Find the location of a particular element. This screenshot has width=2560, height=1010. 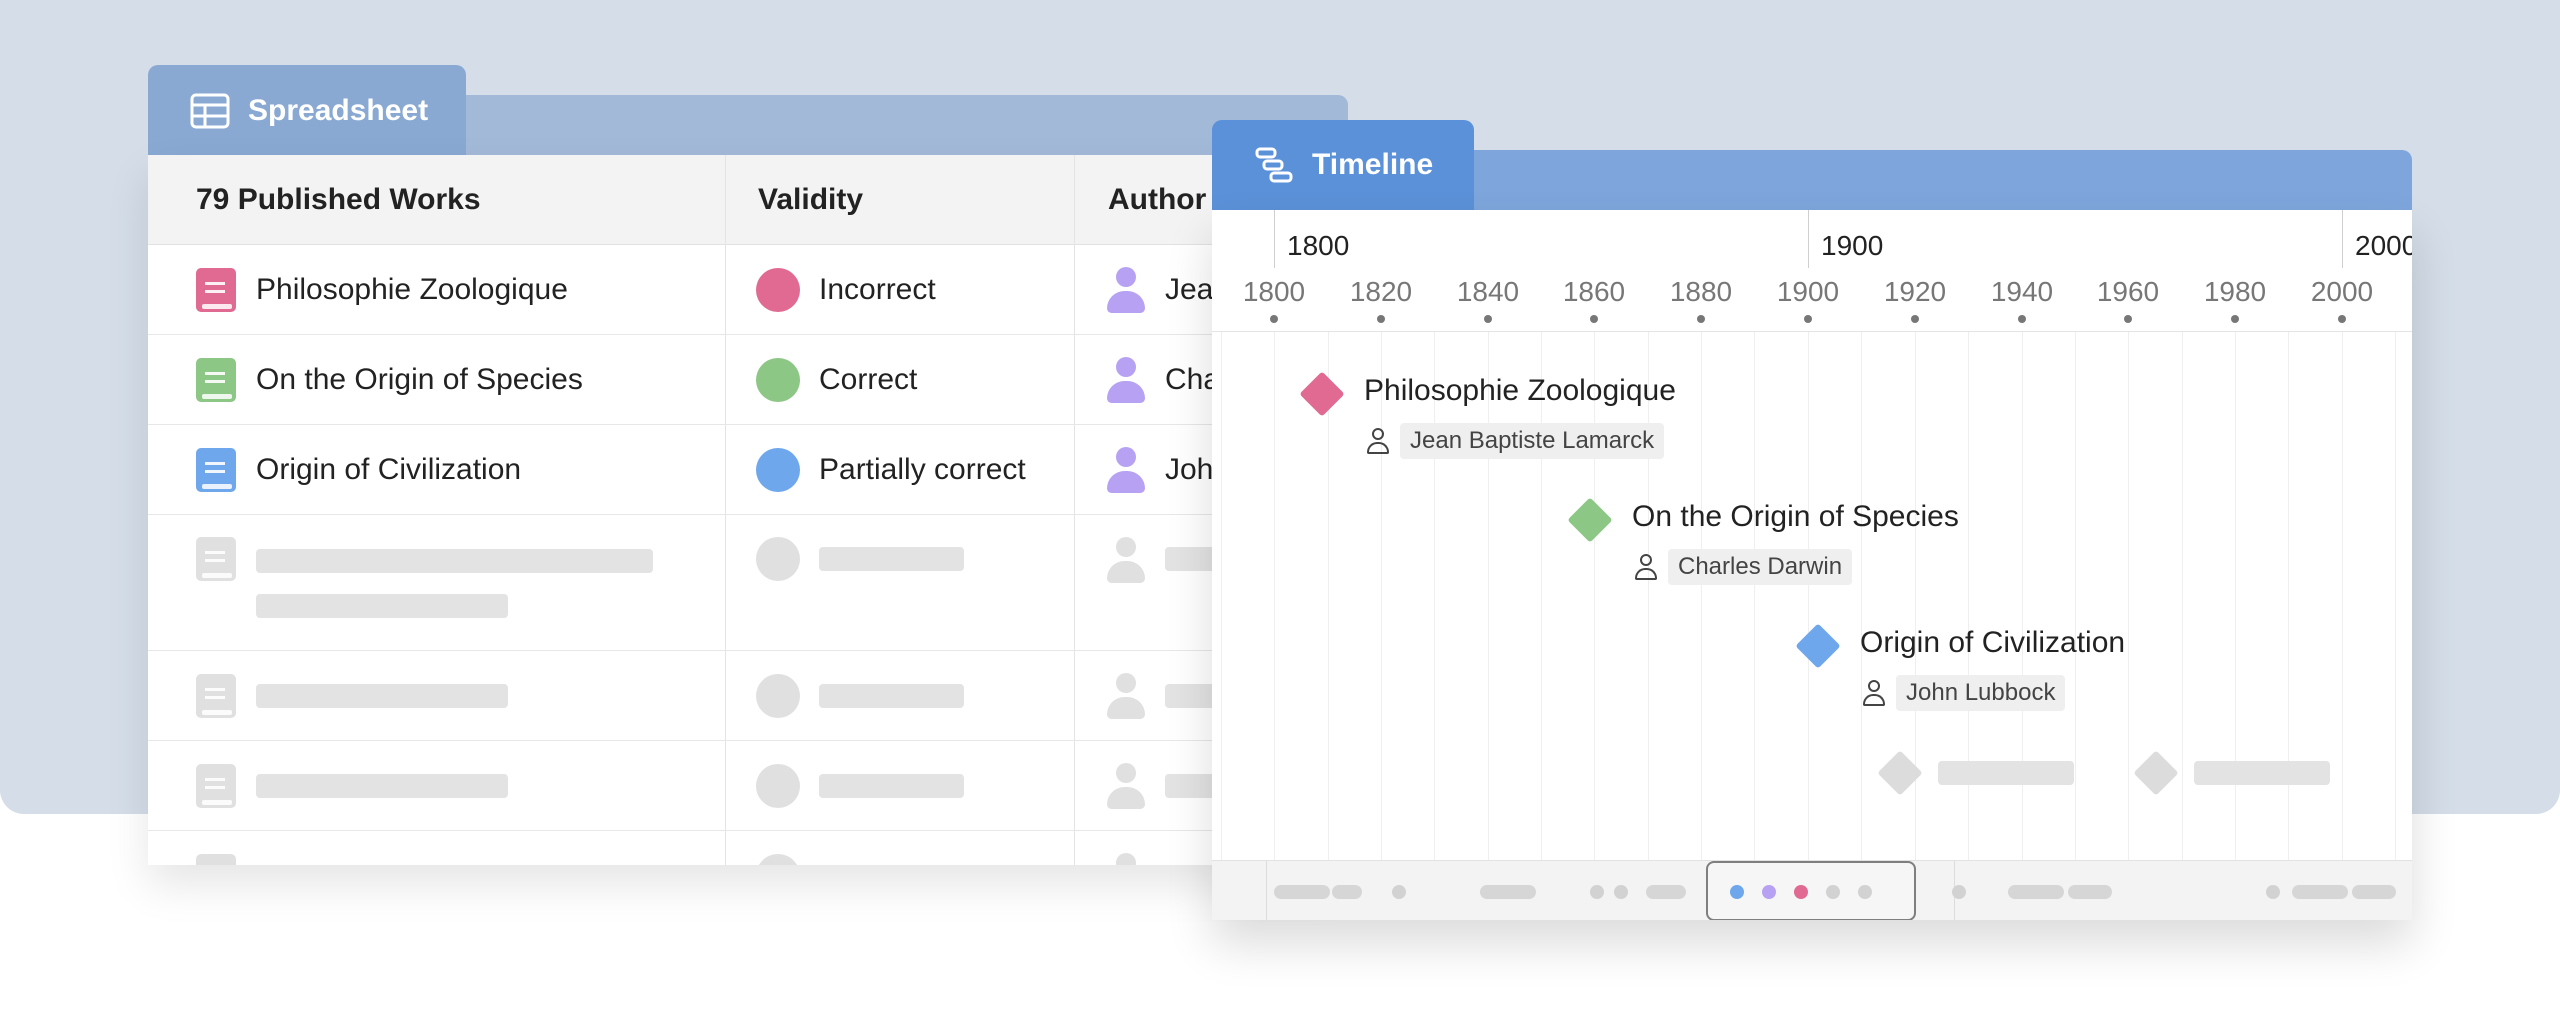

gantt-icon is located at coordinates (1274, 165).